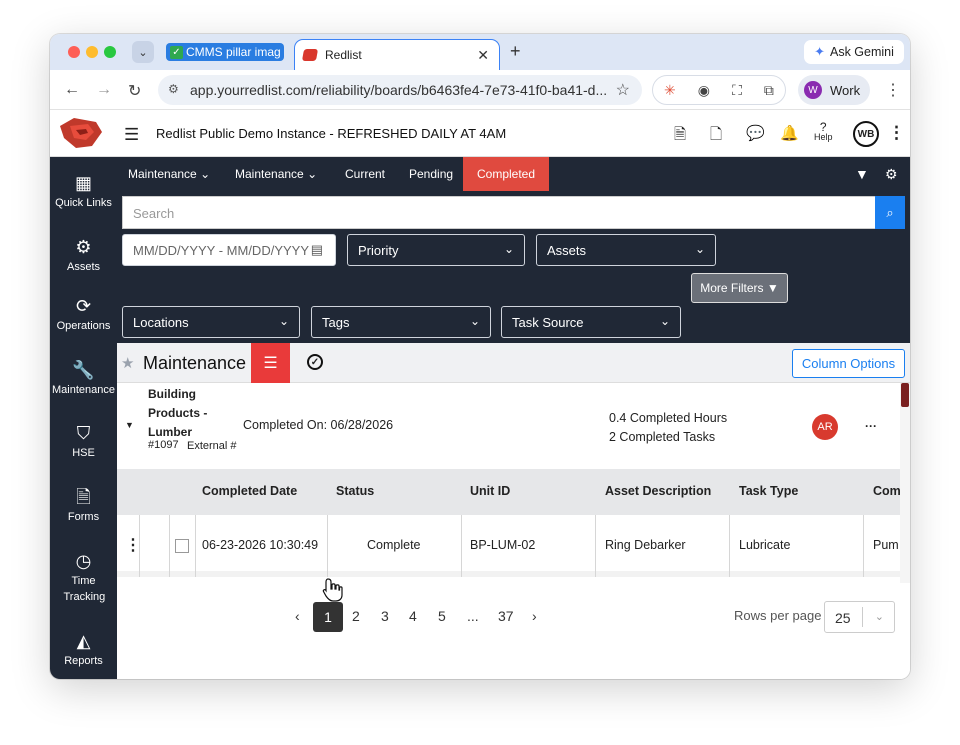  What do you see at coordinates (506, 174) in the screenshot?
I see `tab-completed: Completed` at bounding box center [506, 174].